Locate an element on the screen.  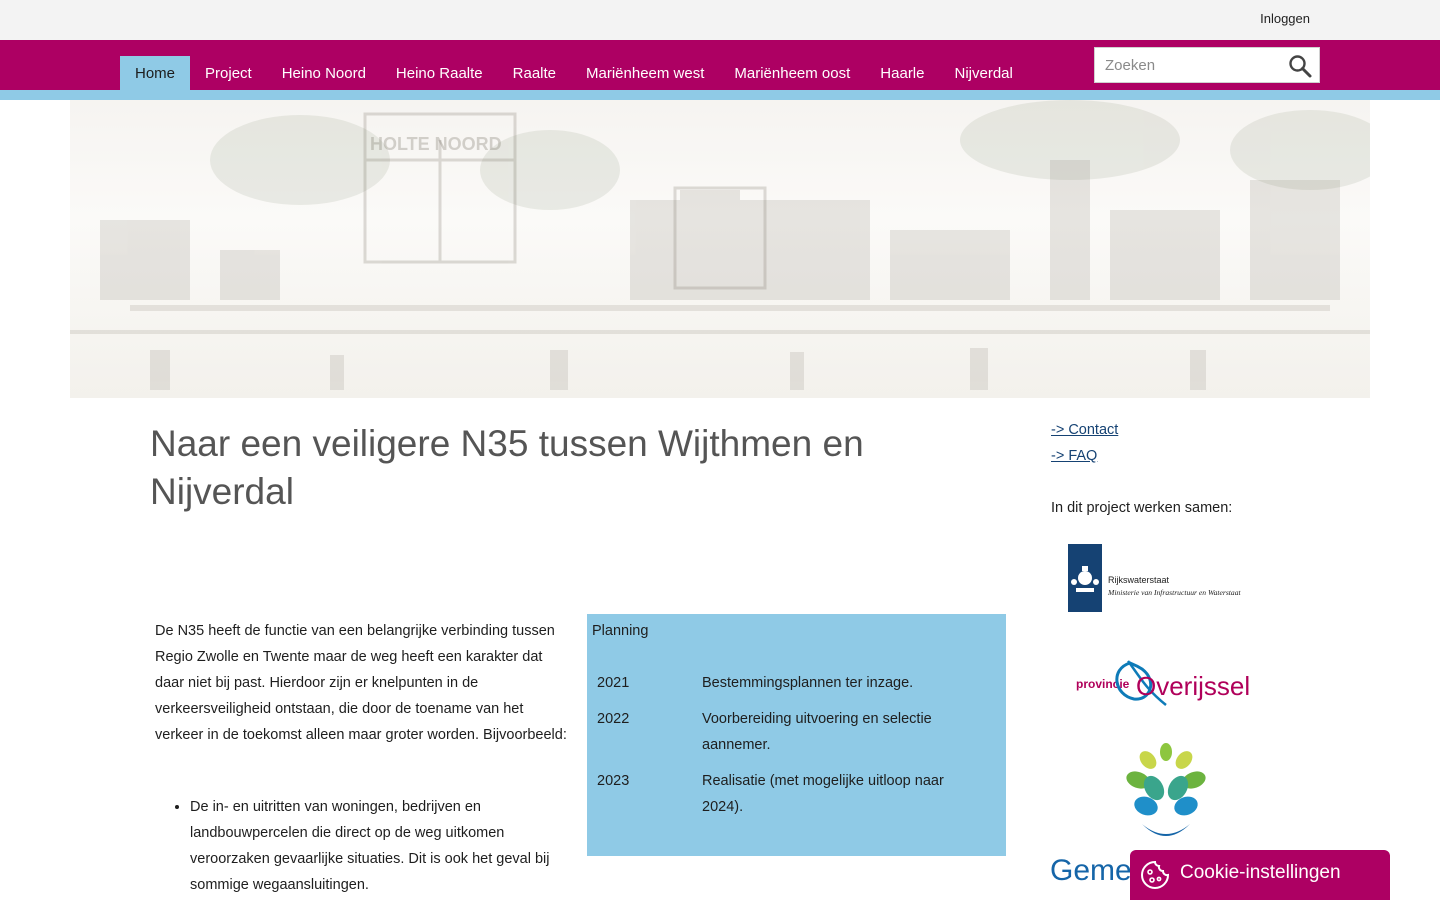
cookie-icon is located at coordinates (1155, 874).